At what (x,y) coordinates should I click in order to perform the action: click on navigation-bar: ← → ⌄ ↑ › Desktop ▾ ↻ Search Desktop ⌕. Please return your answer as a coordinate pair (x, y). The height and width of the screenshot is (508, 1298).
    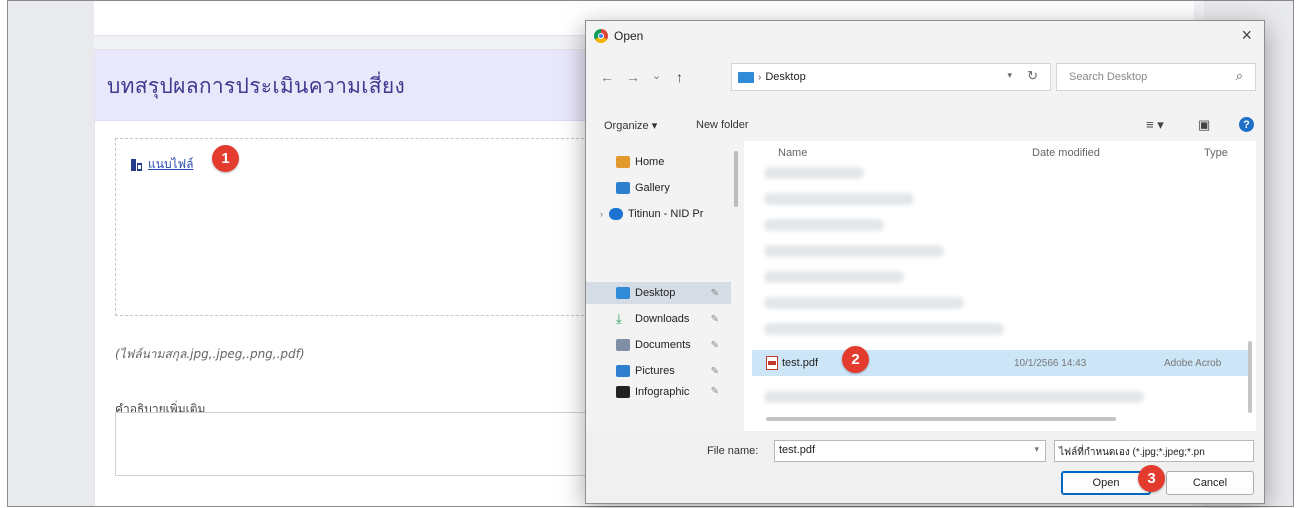
    Looking at the image, I should click on (925, 78).